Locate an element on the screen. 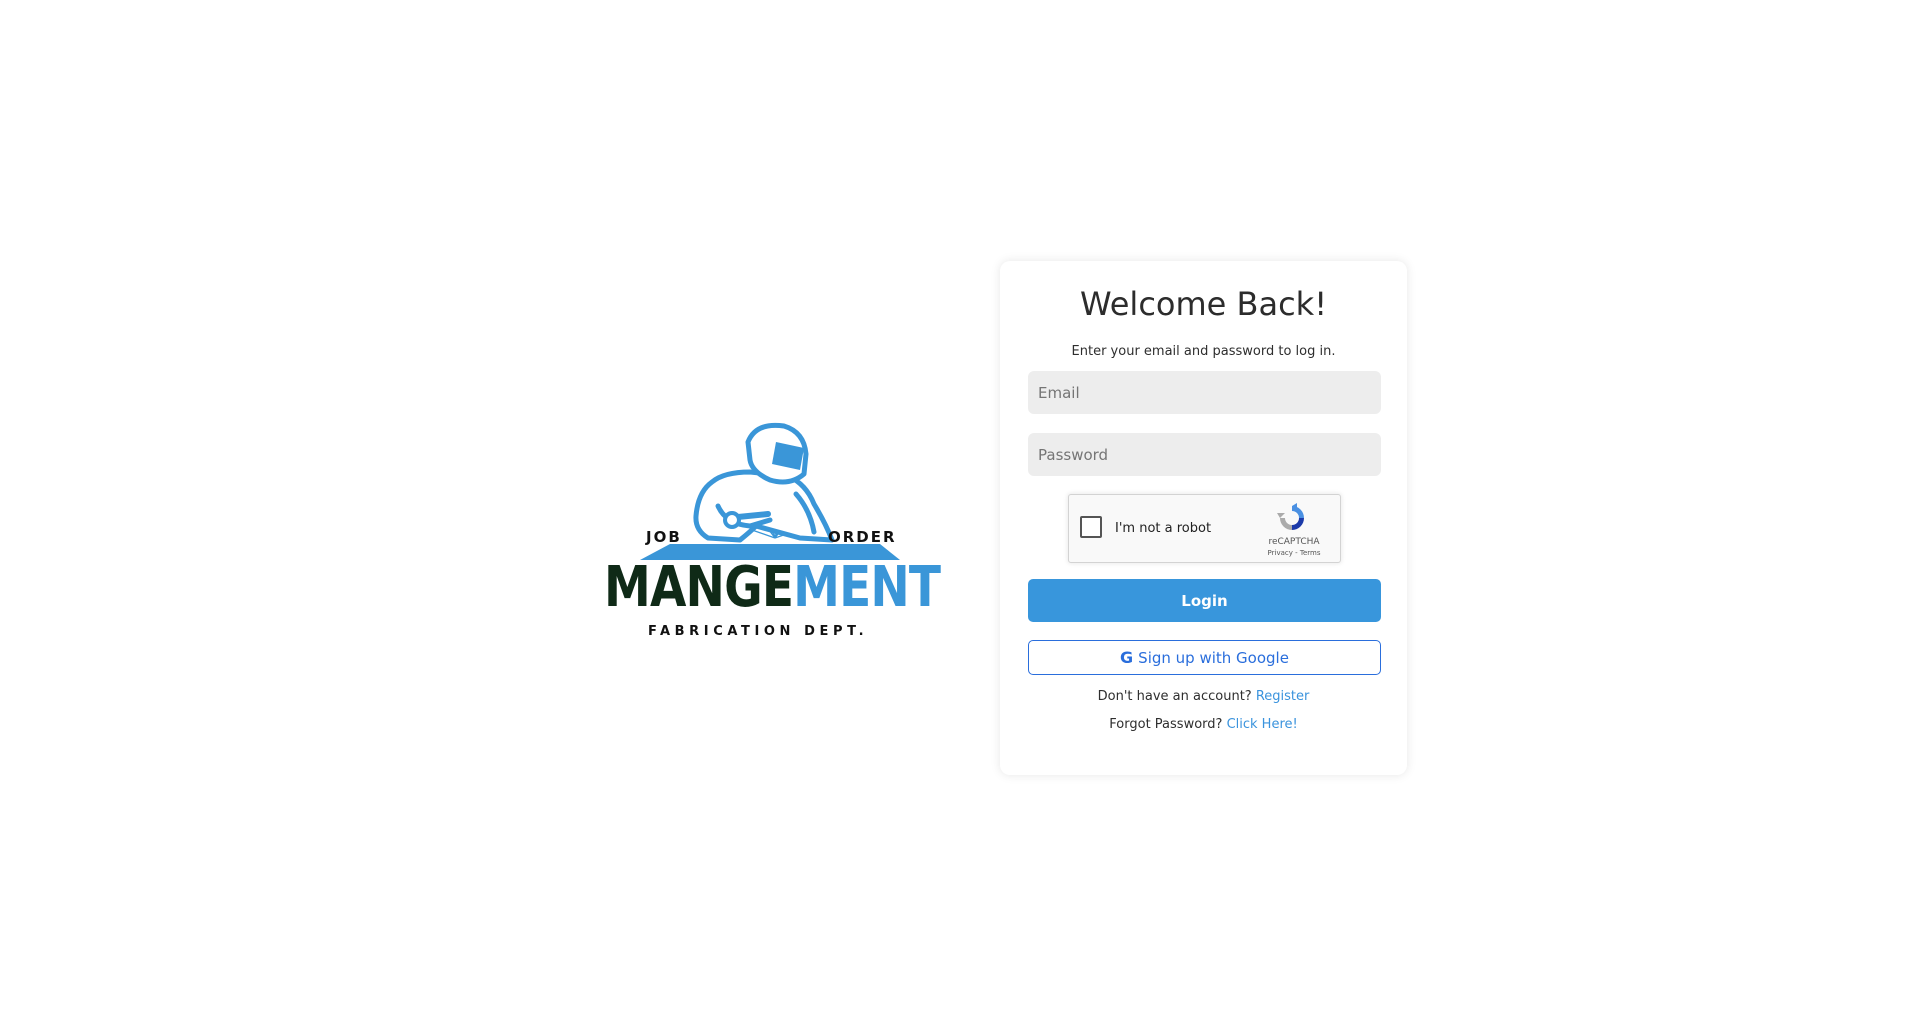 Image resolution: width=1916 pixels, height=1023 pixels. recaptcha-label: I'm not a robot is located at coordinates (1163, 528).